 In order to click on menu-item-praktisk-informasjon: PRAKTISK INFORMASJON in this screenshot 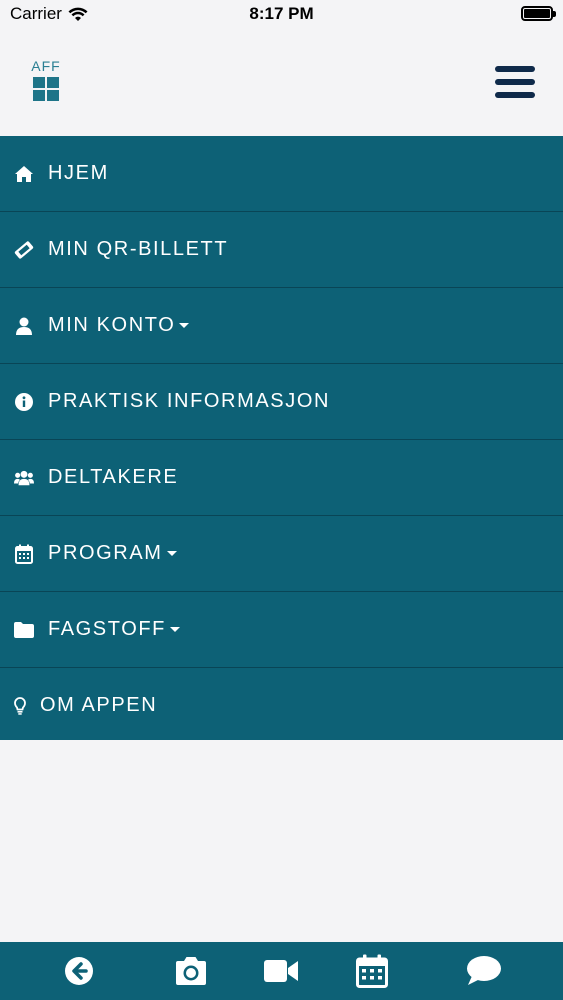, I will do `click(281, 402)`.